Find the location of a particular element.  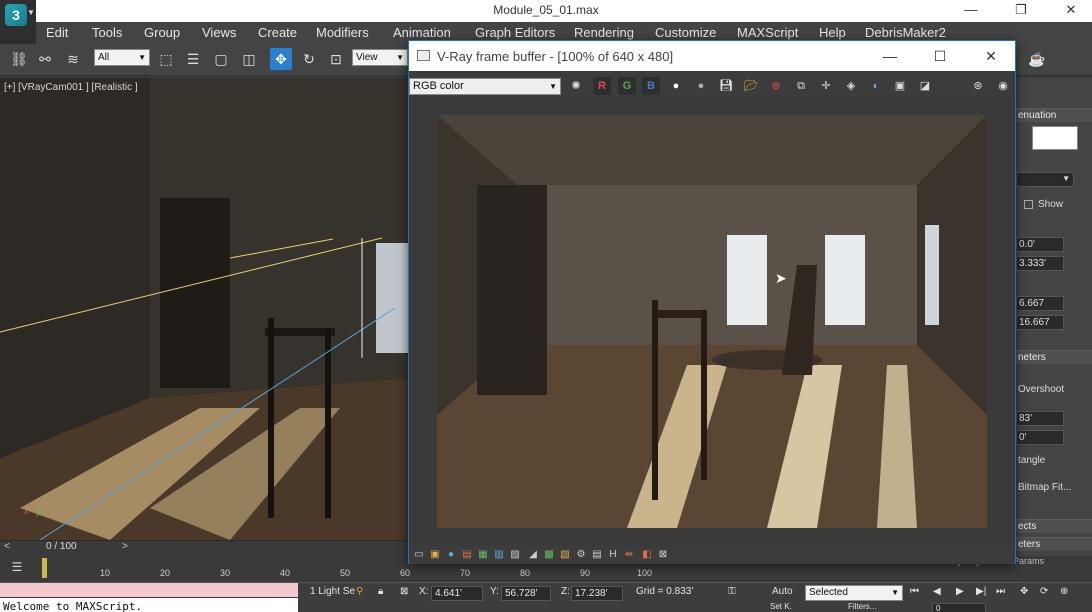

parameters-rollout: neters is located at coordinates (1054, 357).